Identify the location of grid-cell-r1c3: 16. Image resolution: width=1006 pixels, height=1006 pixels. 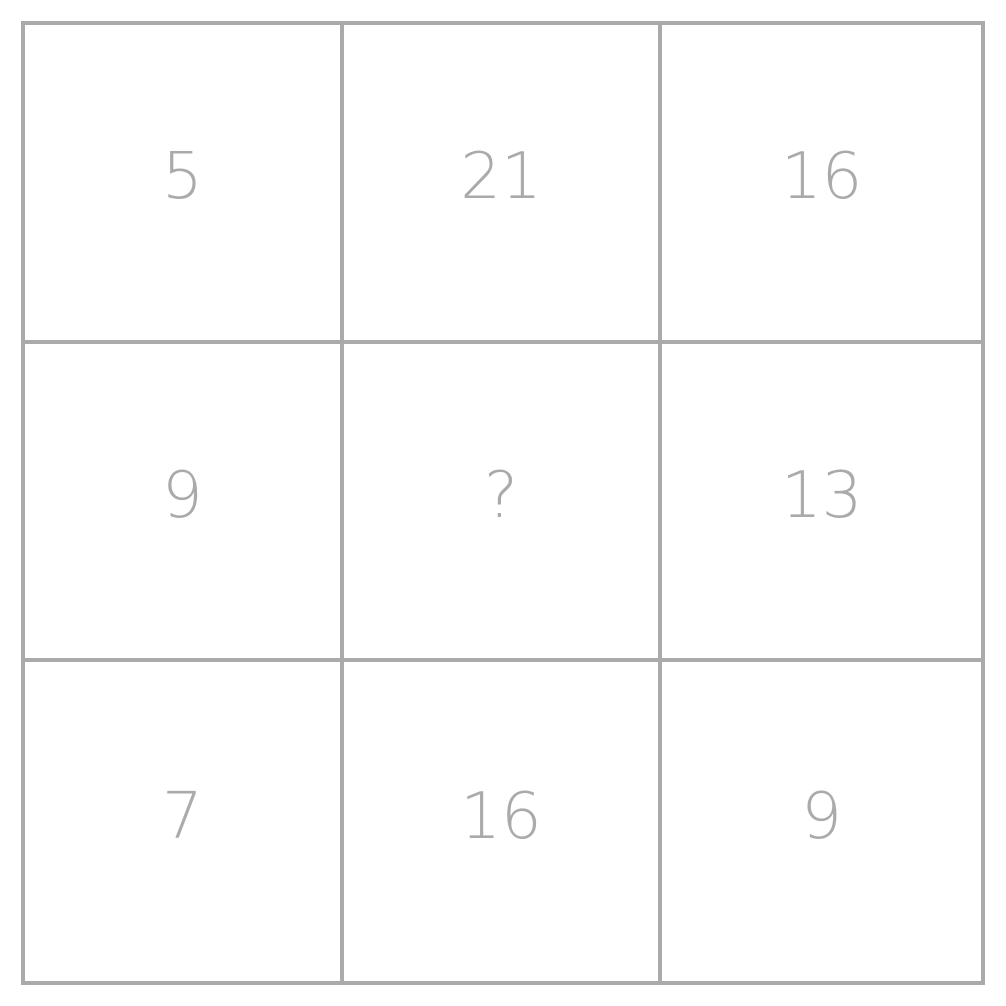
(821, 184).